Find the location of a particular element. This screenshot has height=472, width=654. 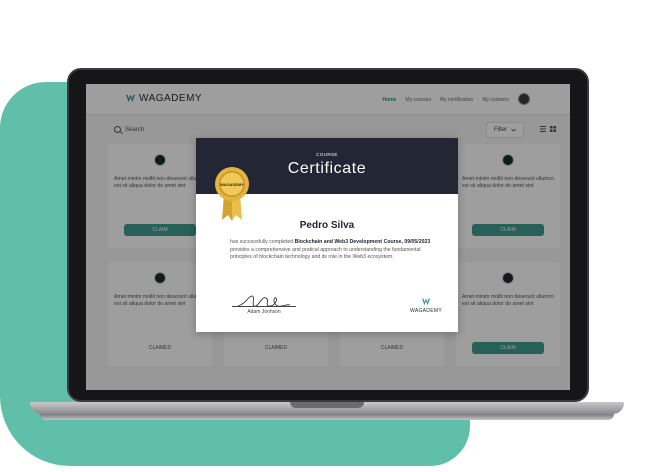

wagademy-logo-icon is located at coordinates (426, 302).